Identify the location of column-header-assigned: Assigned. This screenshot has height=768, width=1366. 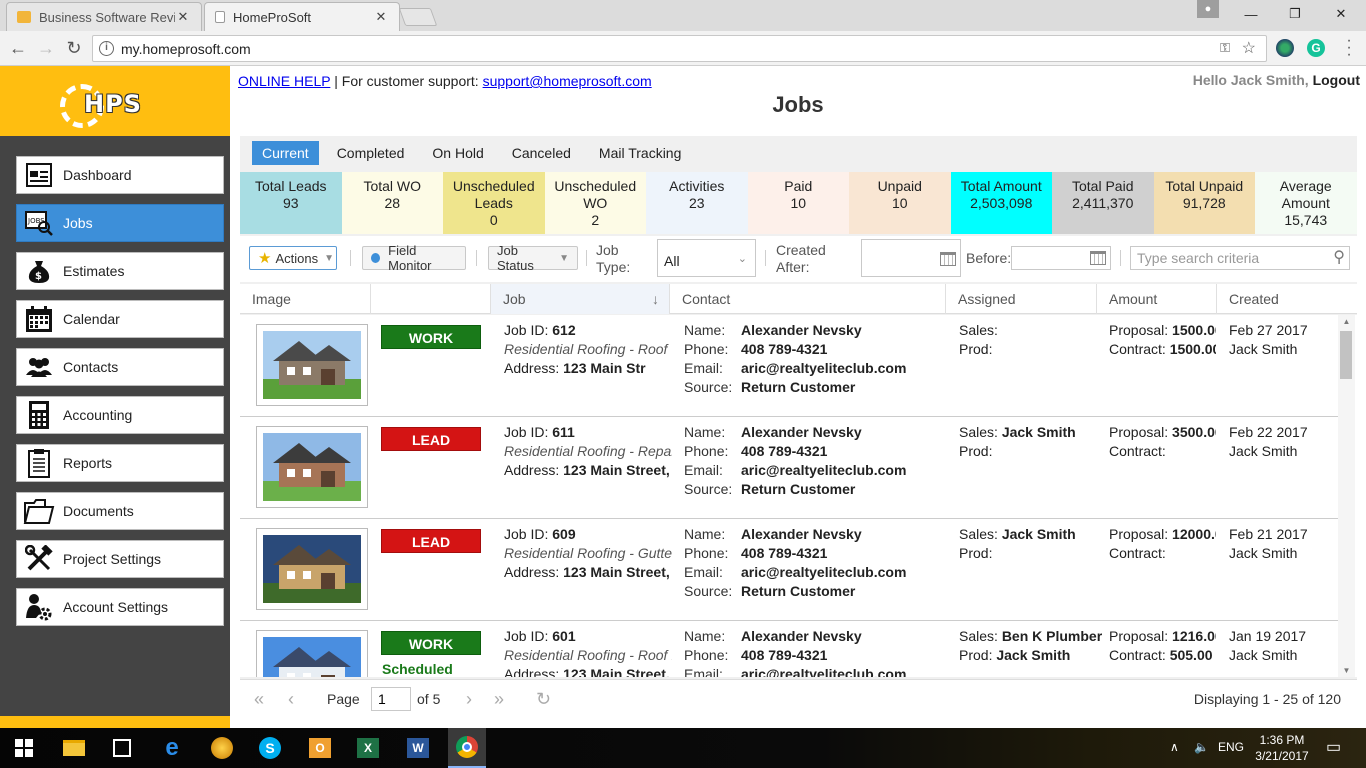
(1021, 299).